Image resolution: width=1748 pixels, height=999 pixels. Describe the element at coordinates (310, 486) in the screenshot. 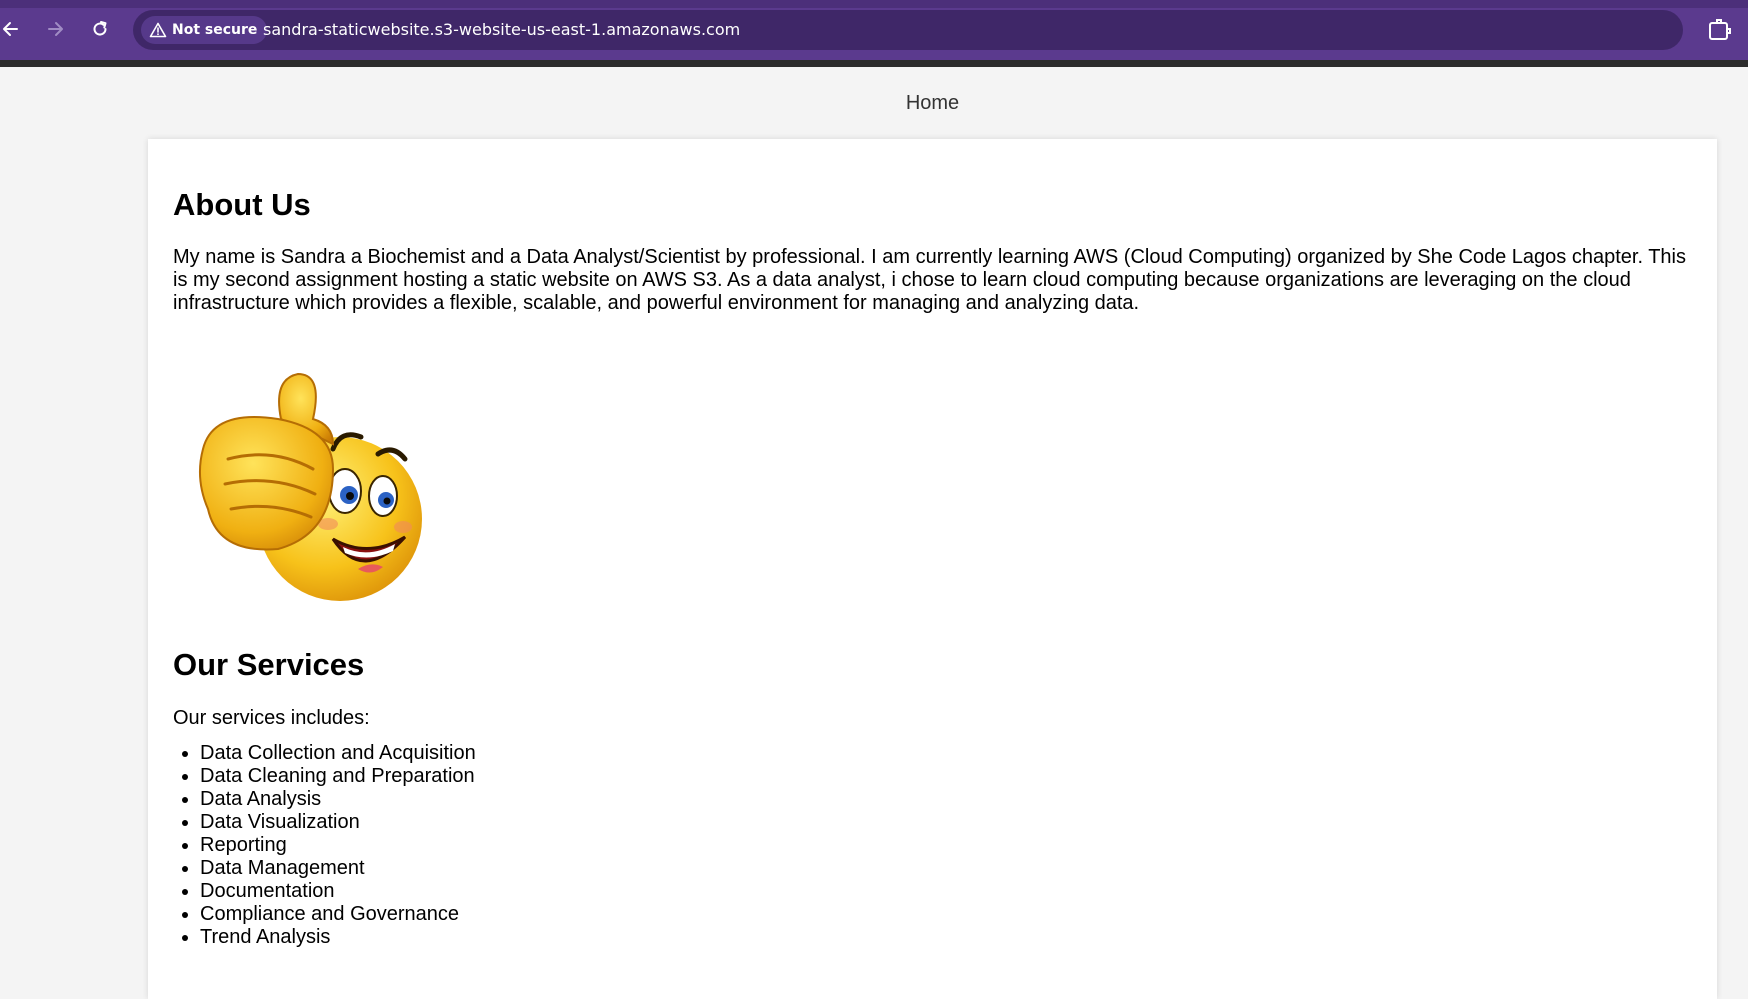

I see `thumbs-up-smiley-icon` at that location.